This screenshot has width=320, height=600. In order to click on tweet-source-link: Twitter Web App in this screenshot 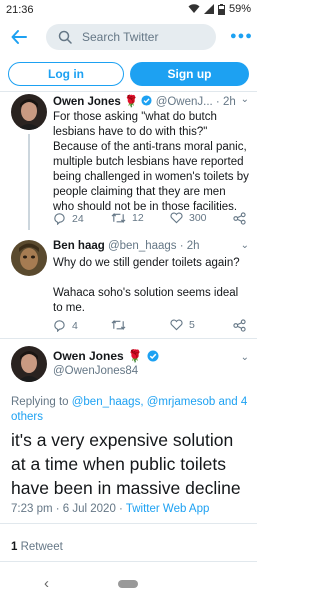, I will do `click(168, 509)`.